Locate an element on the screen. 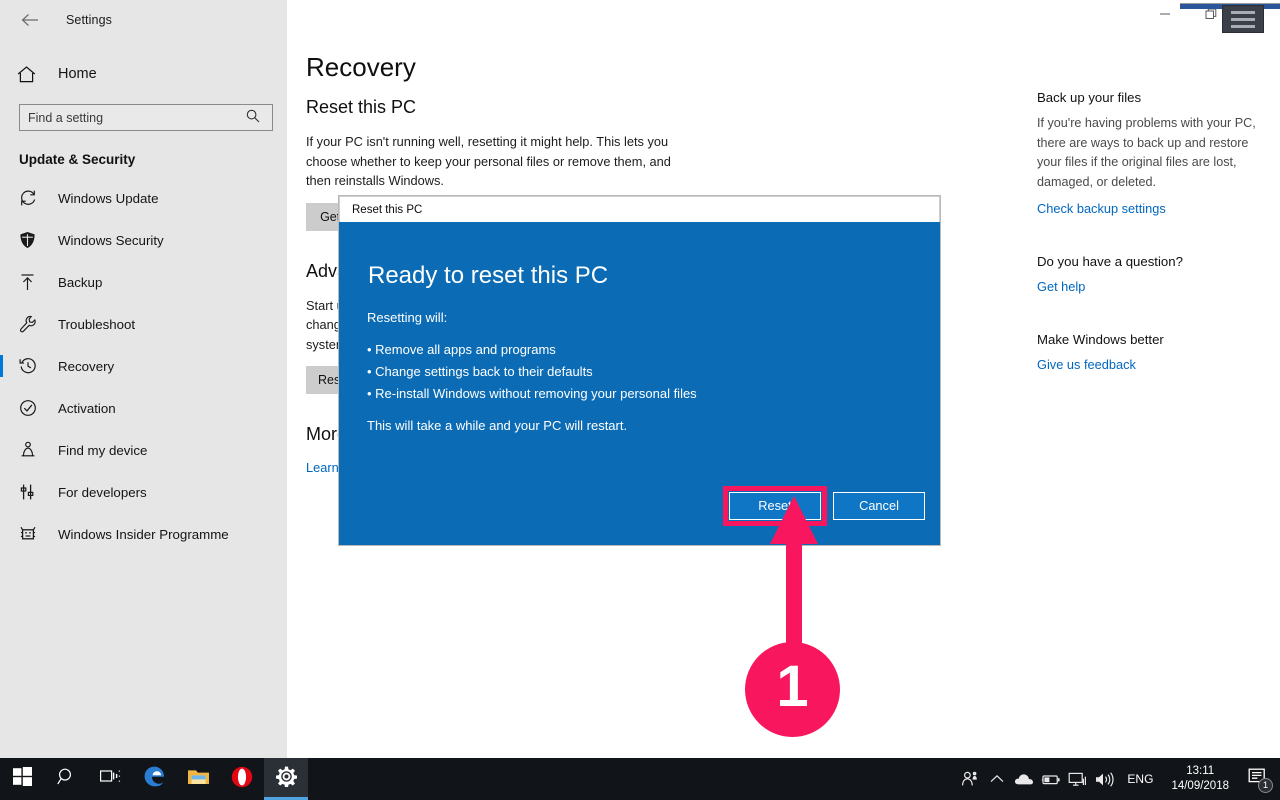  speaker-icon is located at coordinates (1104, 779).